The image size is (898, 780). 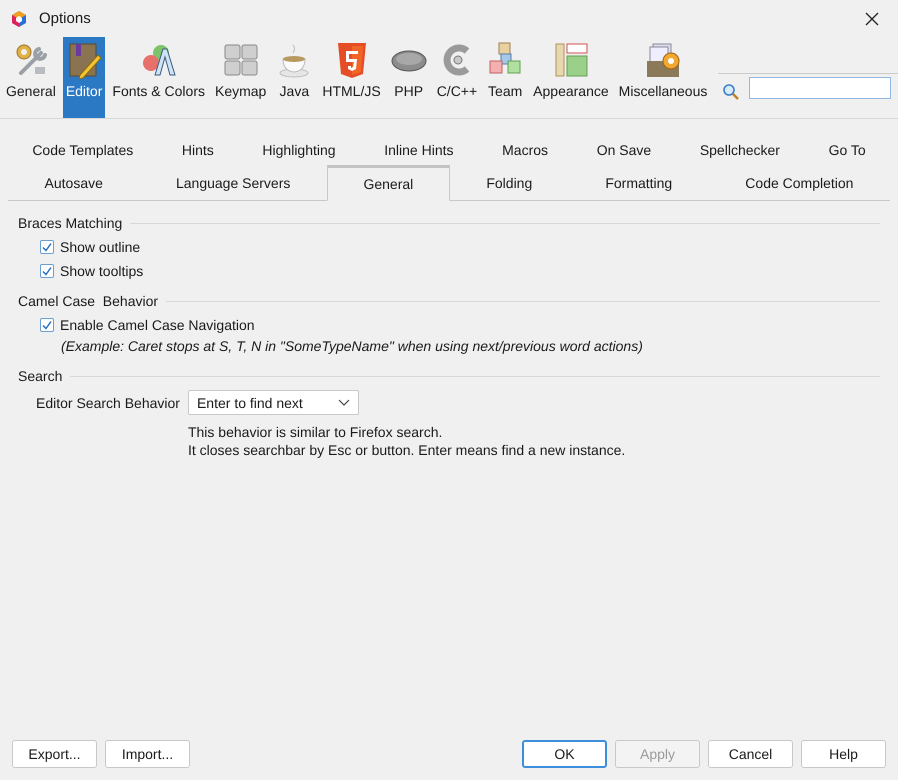 I want to click on category-button: Miscellaneous, so click(x=663, y=77).